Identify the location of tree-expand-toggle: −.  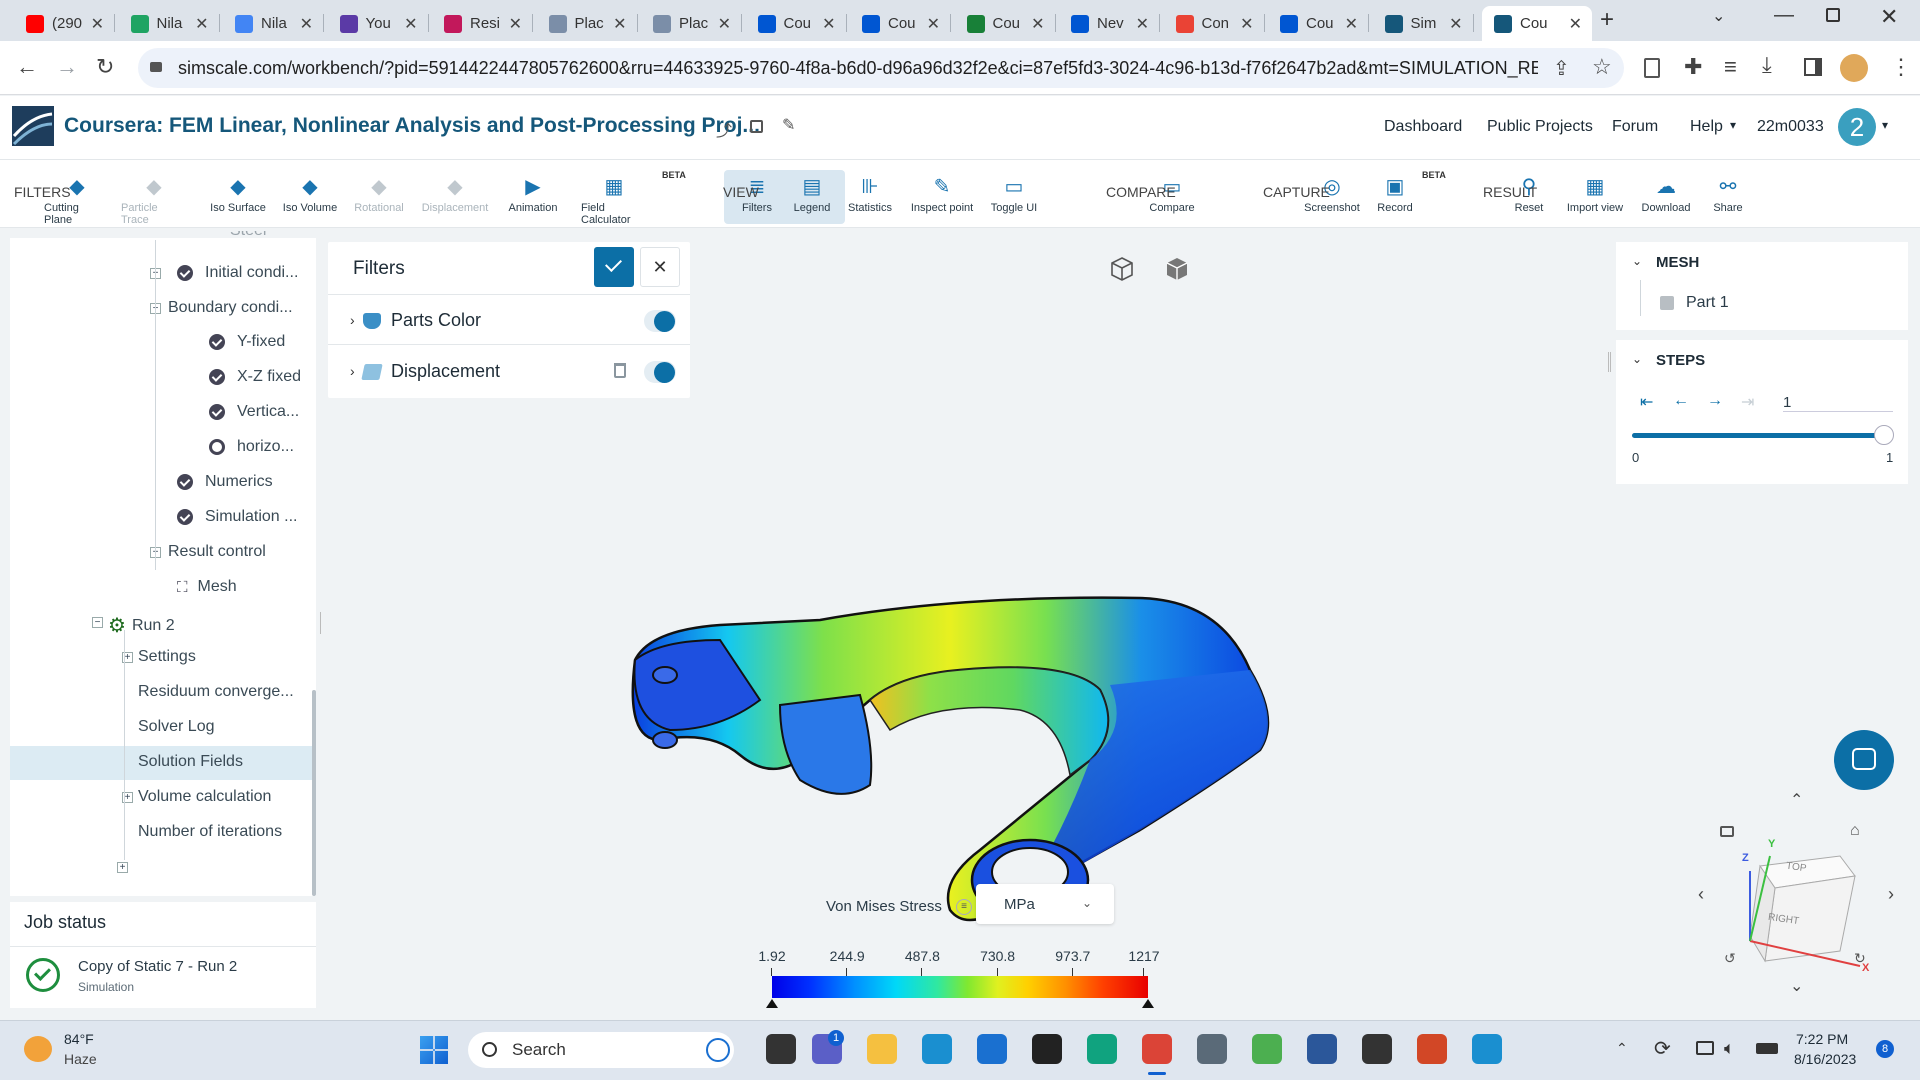
(97, 622).